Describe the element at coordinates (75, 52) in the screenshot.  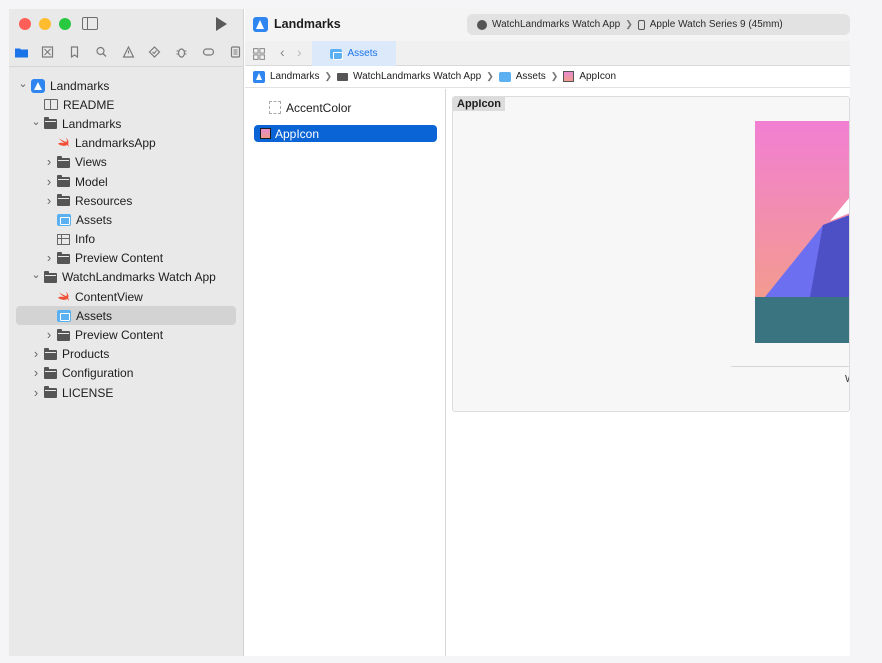
I see `bookmark-icon` at that location.